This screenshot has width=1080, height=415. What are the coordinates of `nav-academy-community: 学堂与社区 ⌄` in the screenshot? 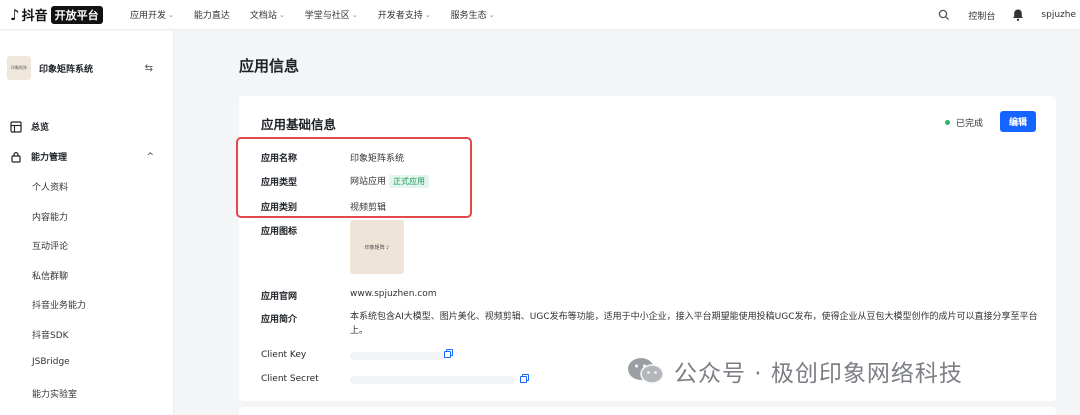 It's located at (331, 15).